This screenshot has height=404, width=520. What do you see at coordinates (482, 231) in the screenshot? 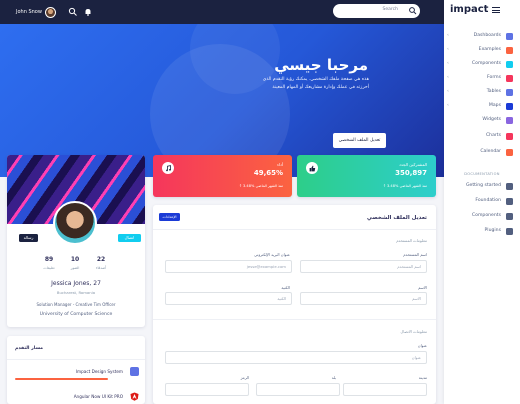
I see `sidebar-item-plugins: Plugins` at bounding box center [482, 231].